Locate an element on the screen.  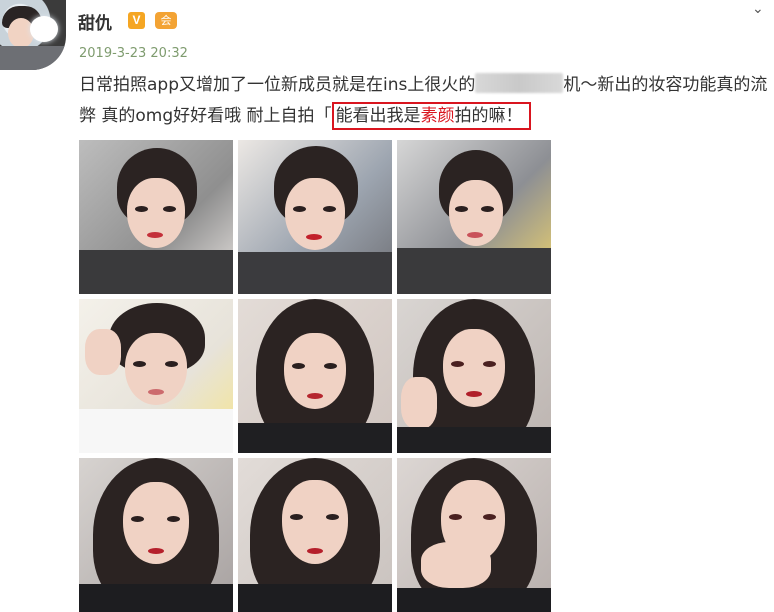
chevron-down-icon: ⌄ is located at coordinates (758, 9).